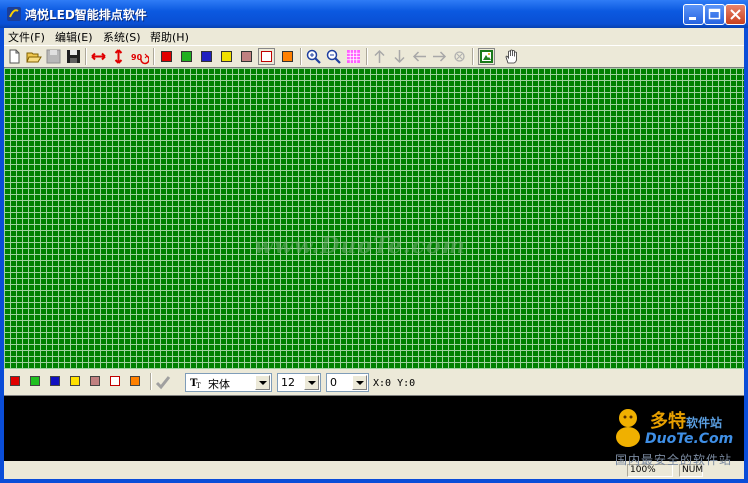  I want to click on window-title: 鸿悦LED智能排点软件, so click(86, 15).